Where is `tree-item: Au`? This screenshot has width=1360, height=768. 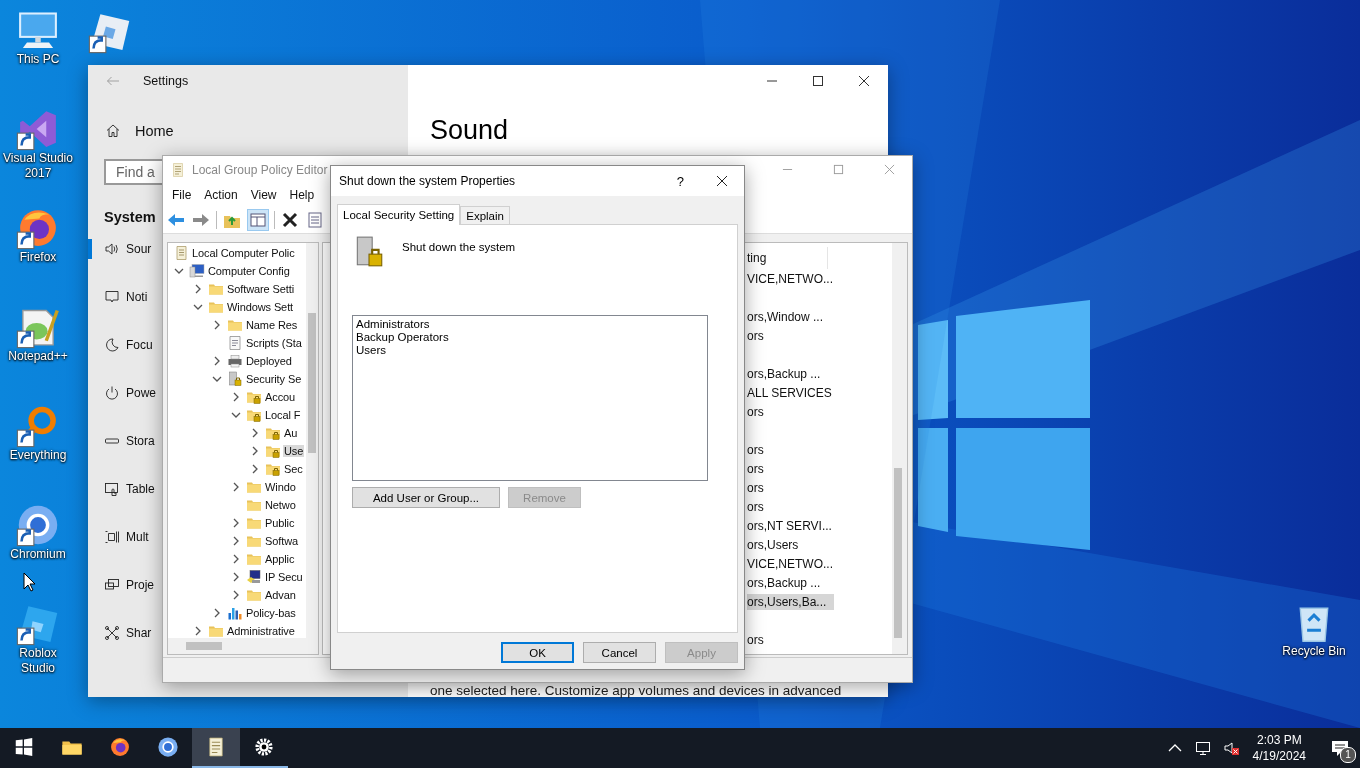 tree-item: Au is located at coordinates (291, 433).